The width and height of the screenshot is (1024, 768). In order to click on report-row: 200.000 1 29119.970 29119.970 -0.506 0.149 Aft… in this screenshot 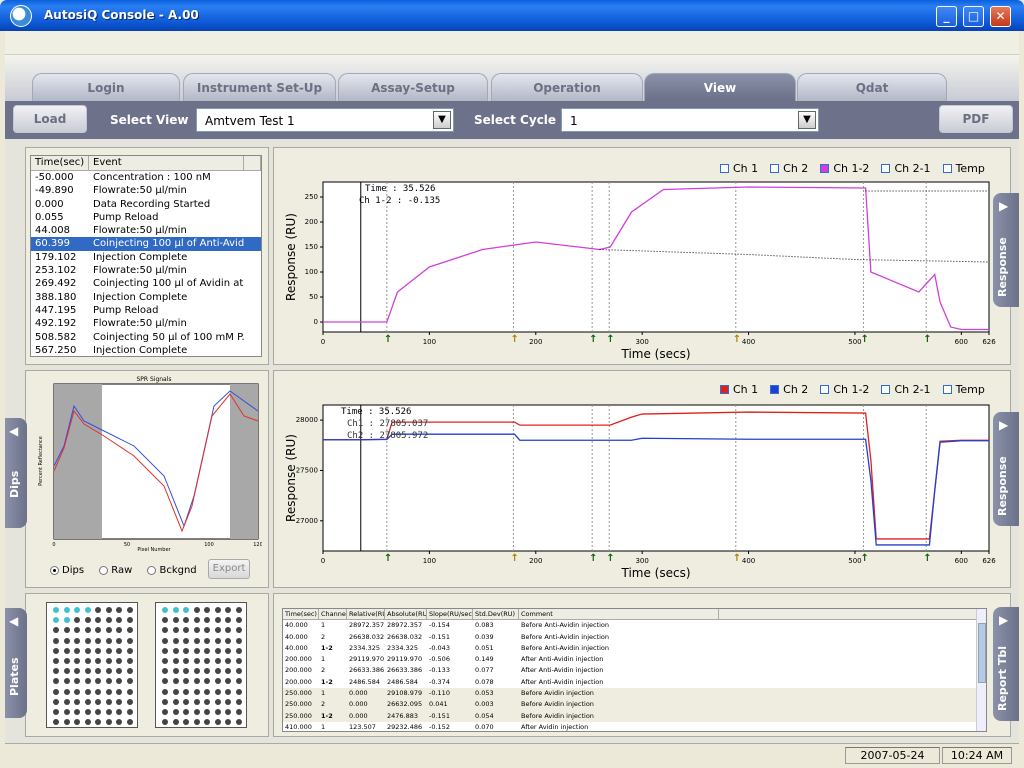, I will do `click(634, 659)`.